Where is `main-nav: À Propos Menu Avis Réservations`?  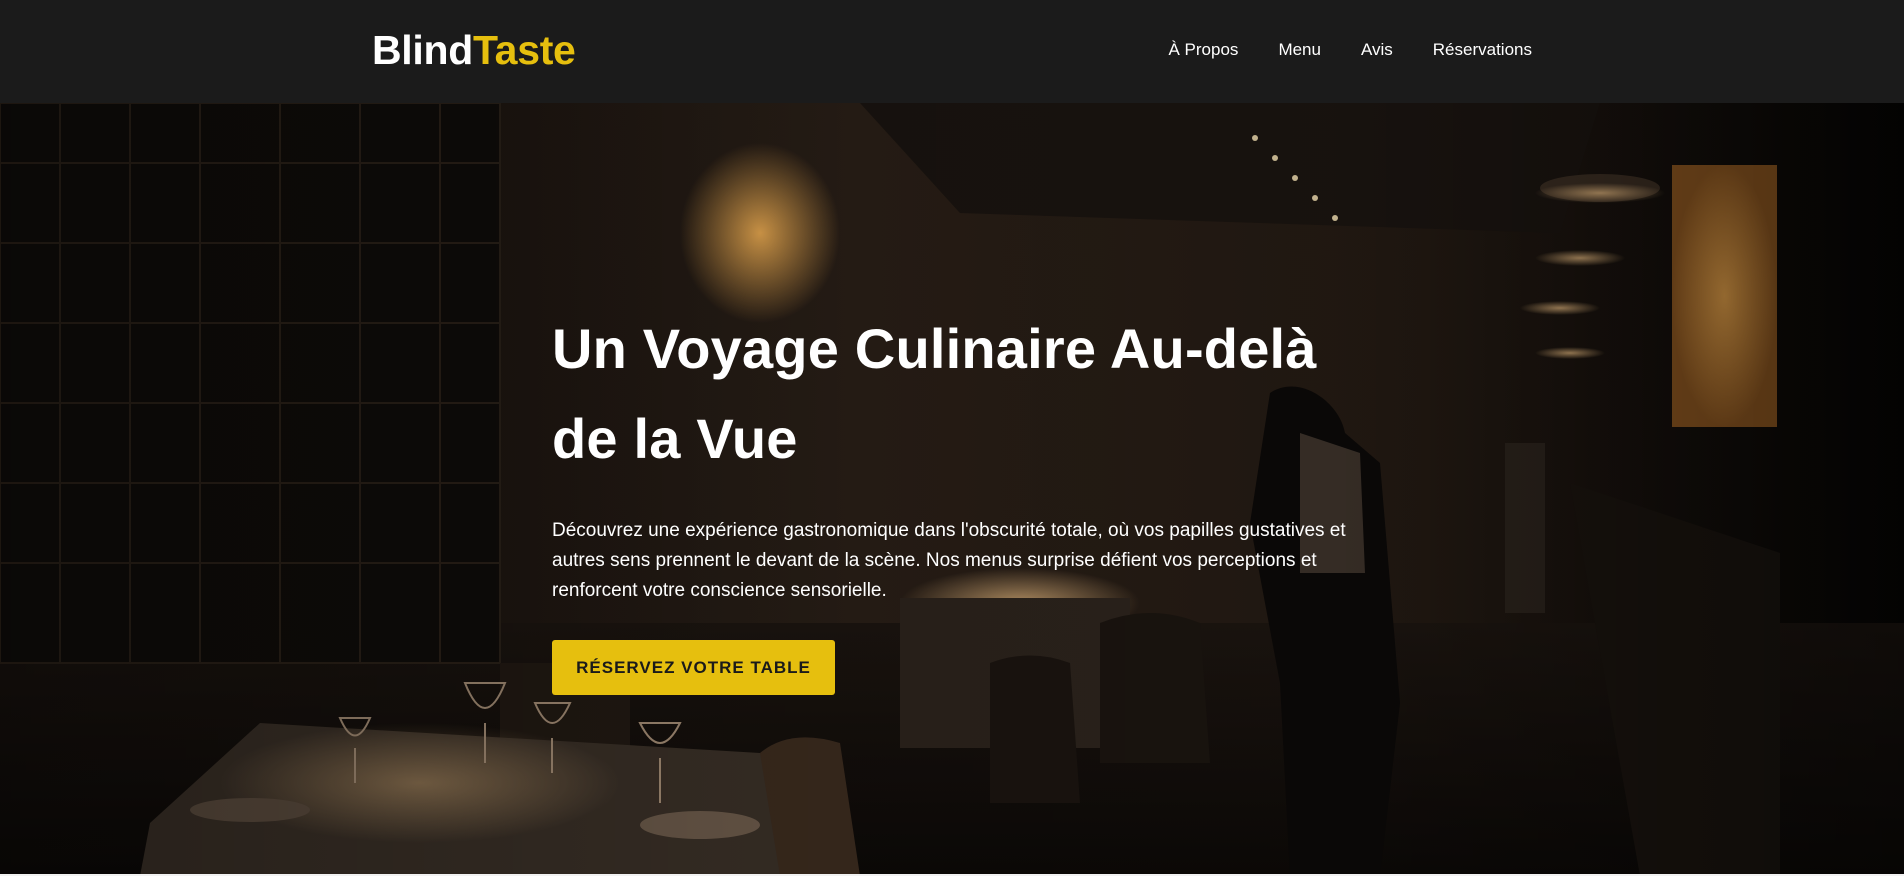 main-nav: À Propos Menu Avis Réservations is located at coordinates (1351, 50).